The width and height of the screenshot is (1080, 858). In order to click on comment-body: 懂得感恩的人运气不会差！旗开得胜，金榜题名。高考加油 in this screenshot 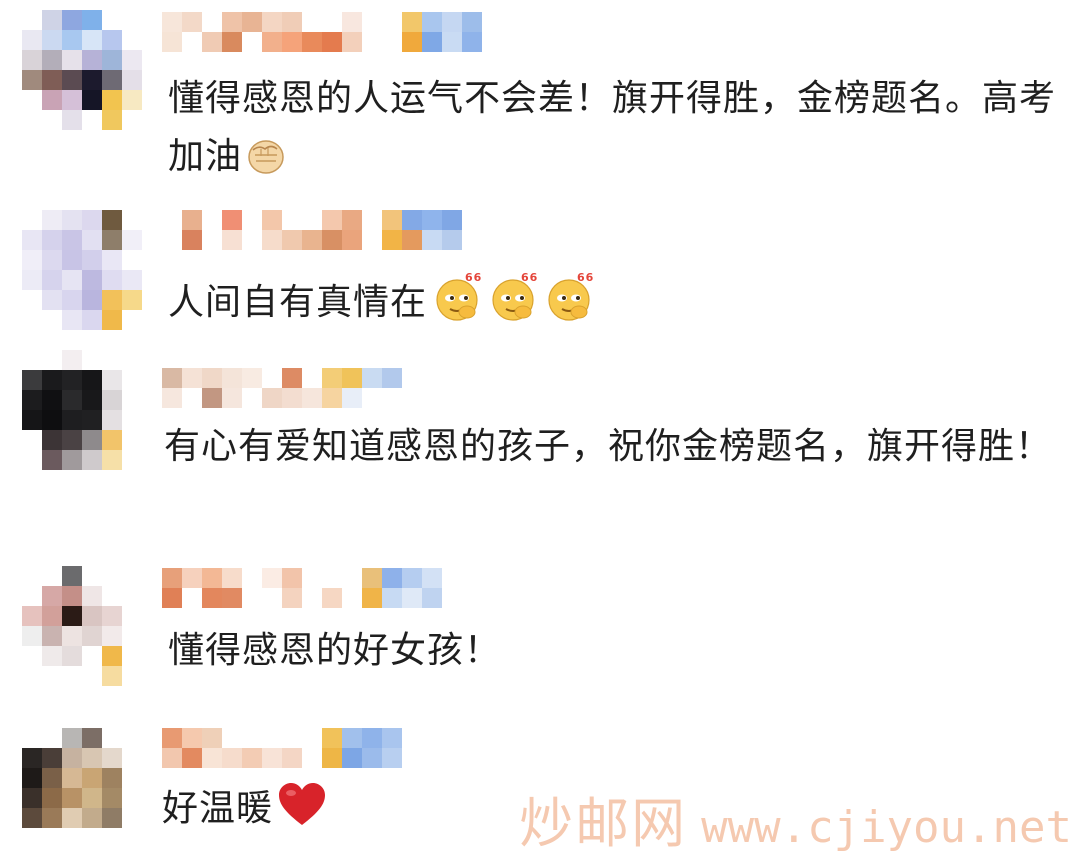, I will do `click(612, 127)`.